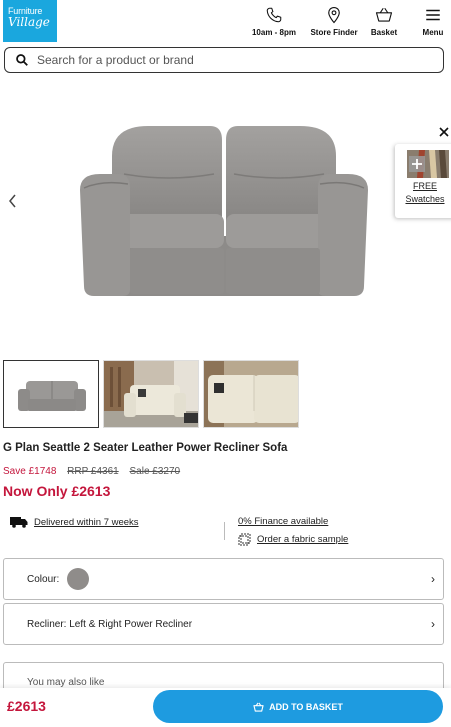  I want to click on fabric-swatch-icon, so click(428, 164).